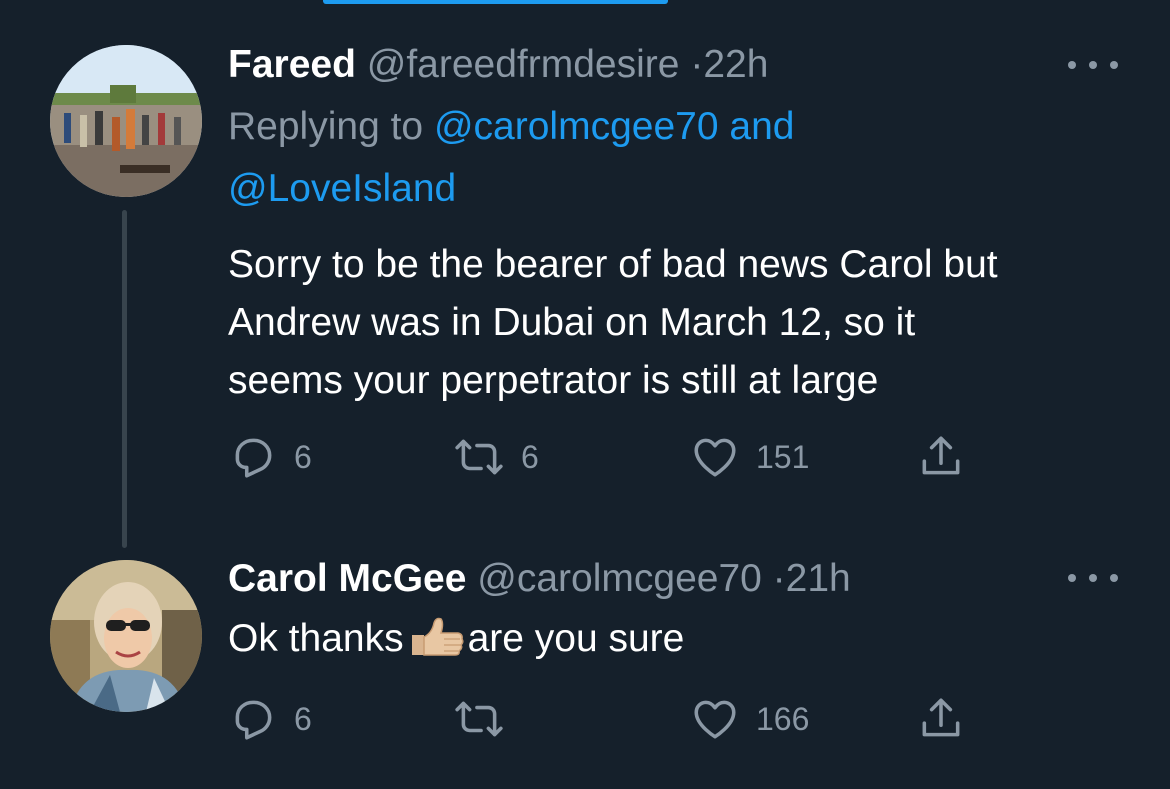  I want to click on author-handle: @carolmcgee70, so click(619, 578).